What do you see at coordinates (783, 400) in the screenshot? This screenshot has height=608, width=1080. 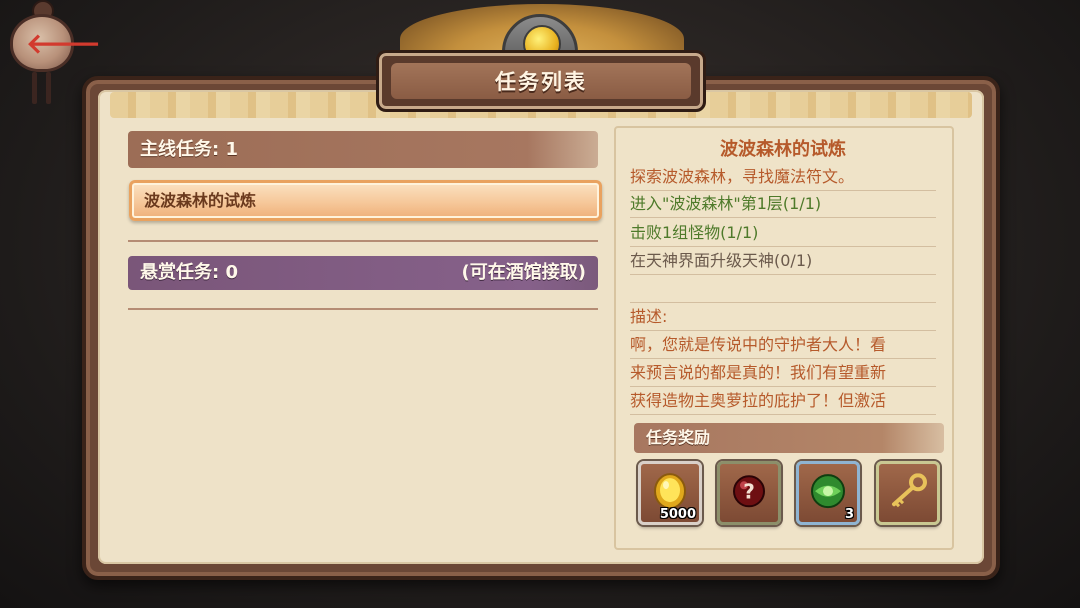 I see `description-line: 获得造物主奥萝拉的庇护了！但激活` at bounding box center [783, 400].